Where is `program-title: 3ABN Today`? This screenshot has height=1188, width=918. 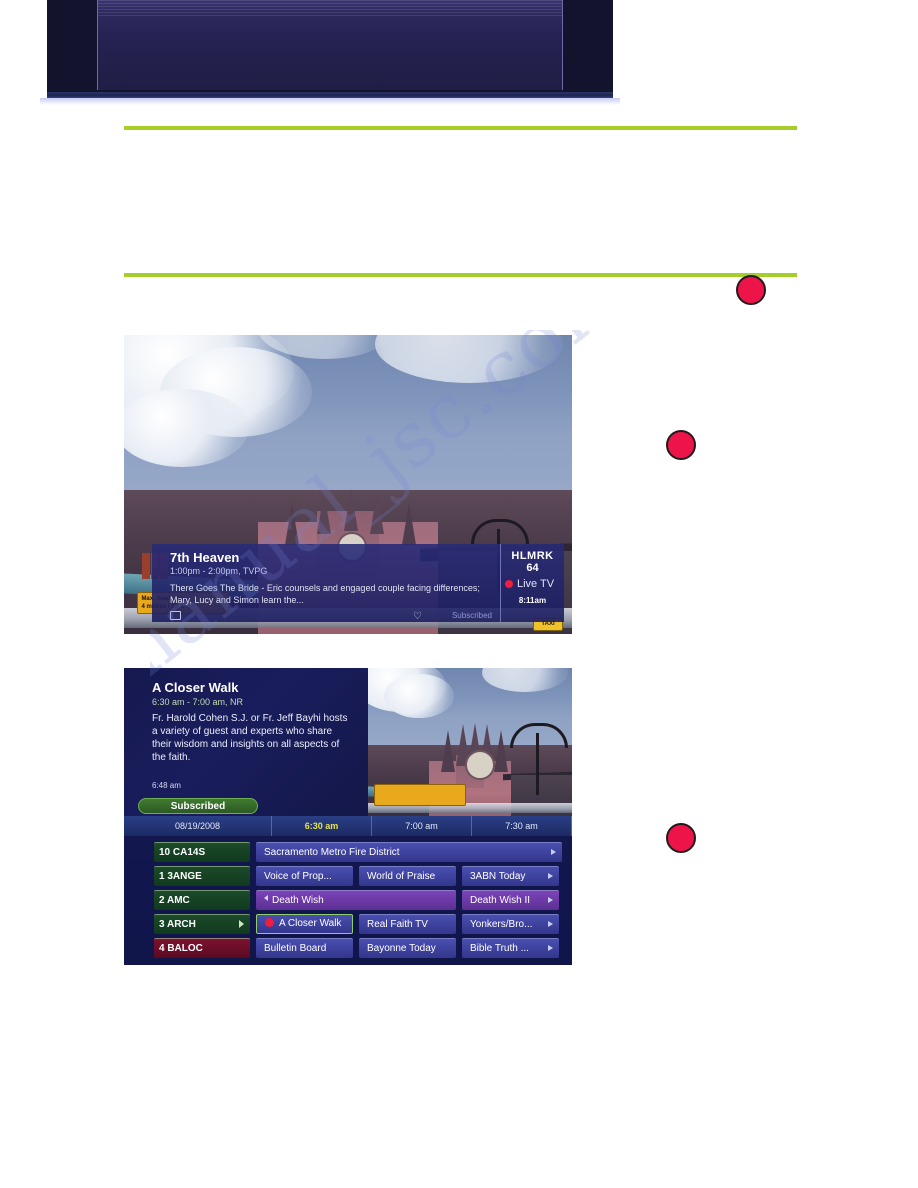
program-title: 3ABN Today is located at coordinates (498, 876).